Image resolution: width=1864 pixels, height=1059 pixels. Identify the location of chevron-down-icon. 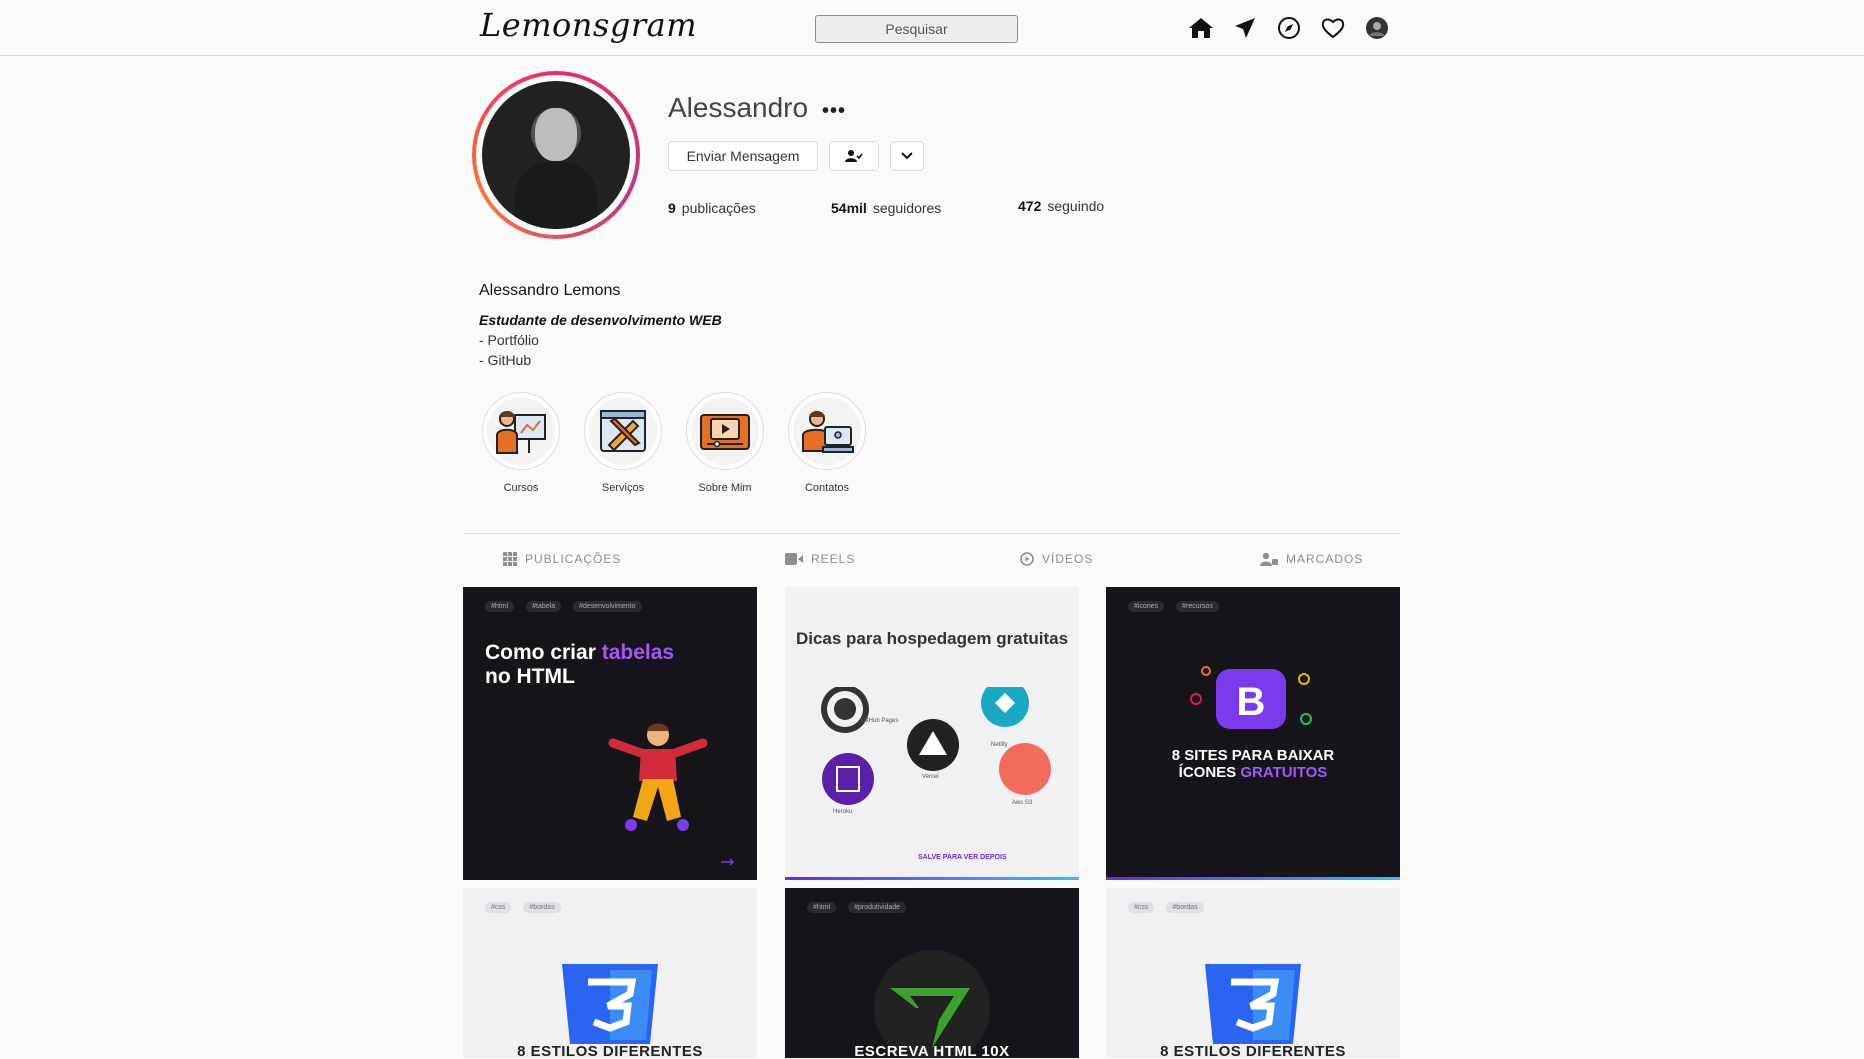
(907, 156).